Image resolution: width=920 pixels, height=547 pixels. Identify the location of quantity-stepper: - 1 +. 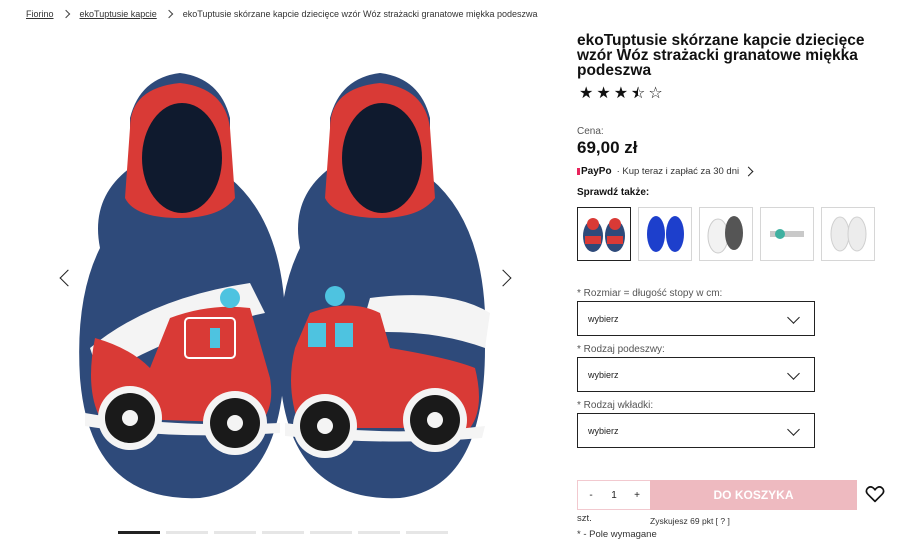
(614, 495).